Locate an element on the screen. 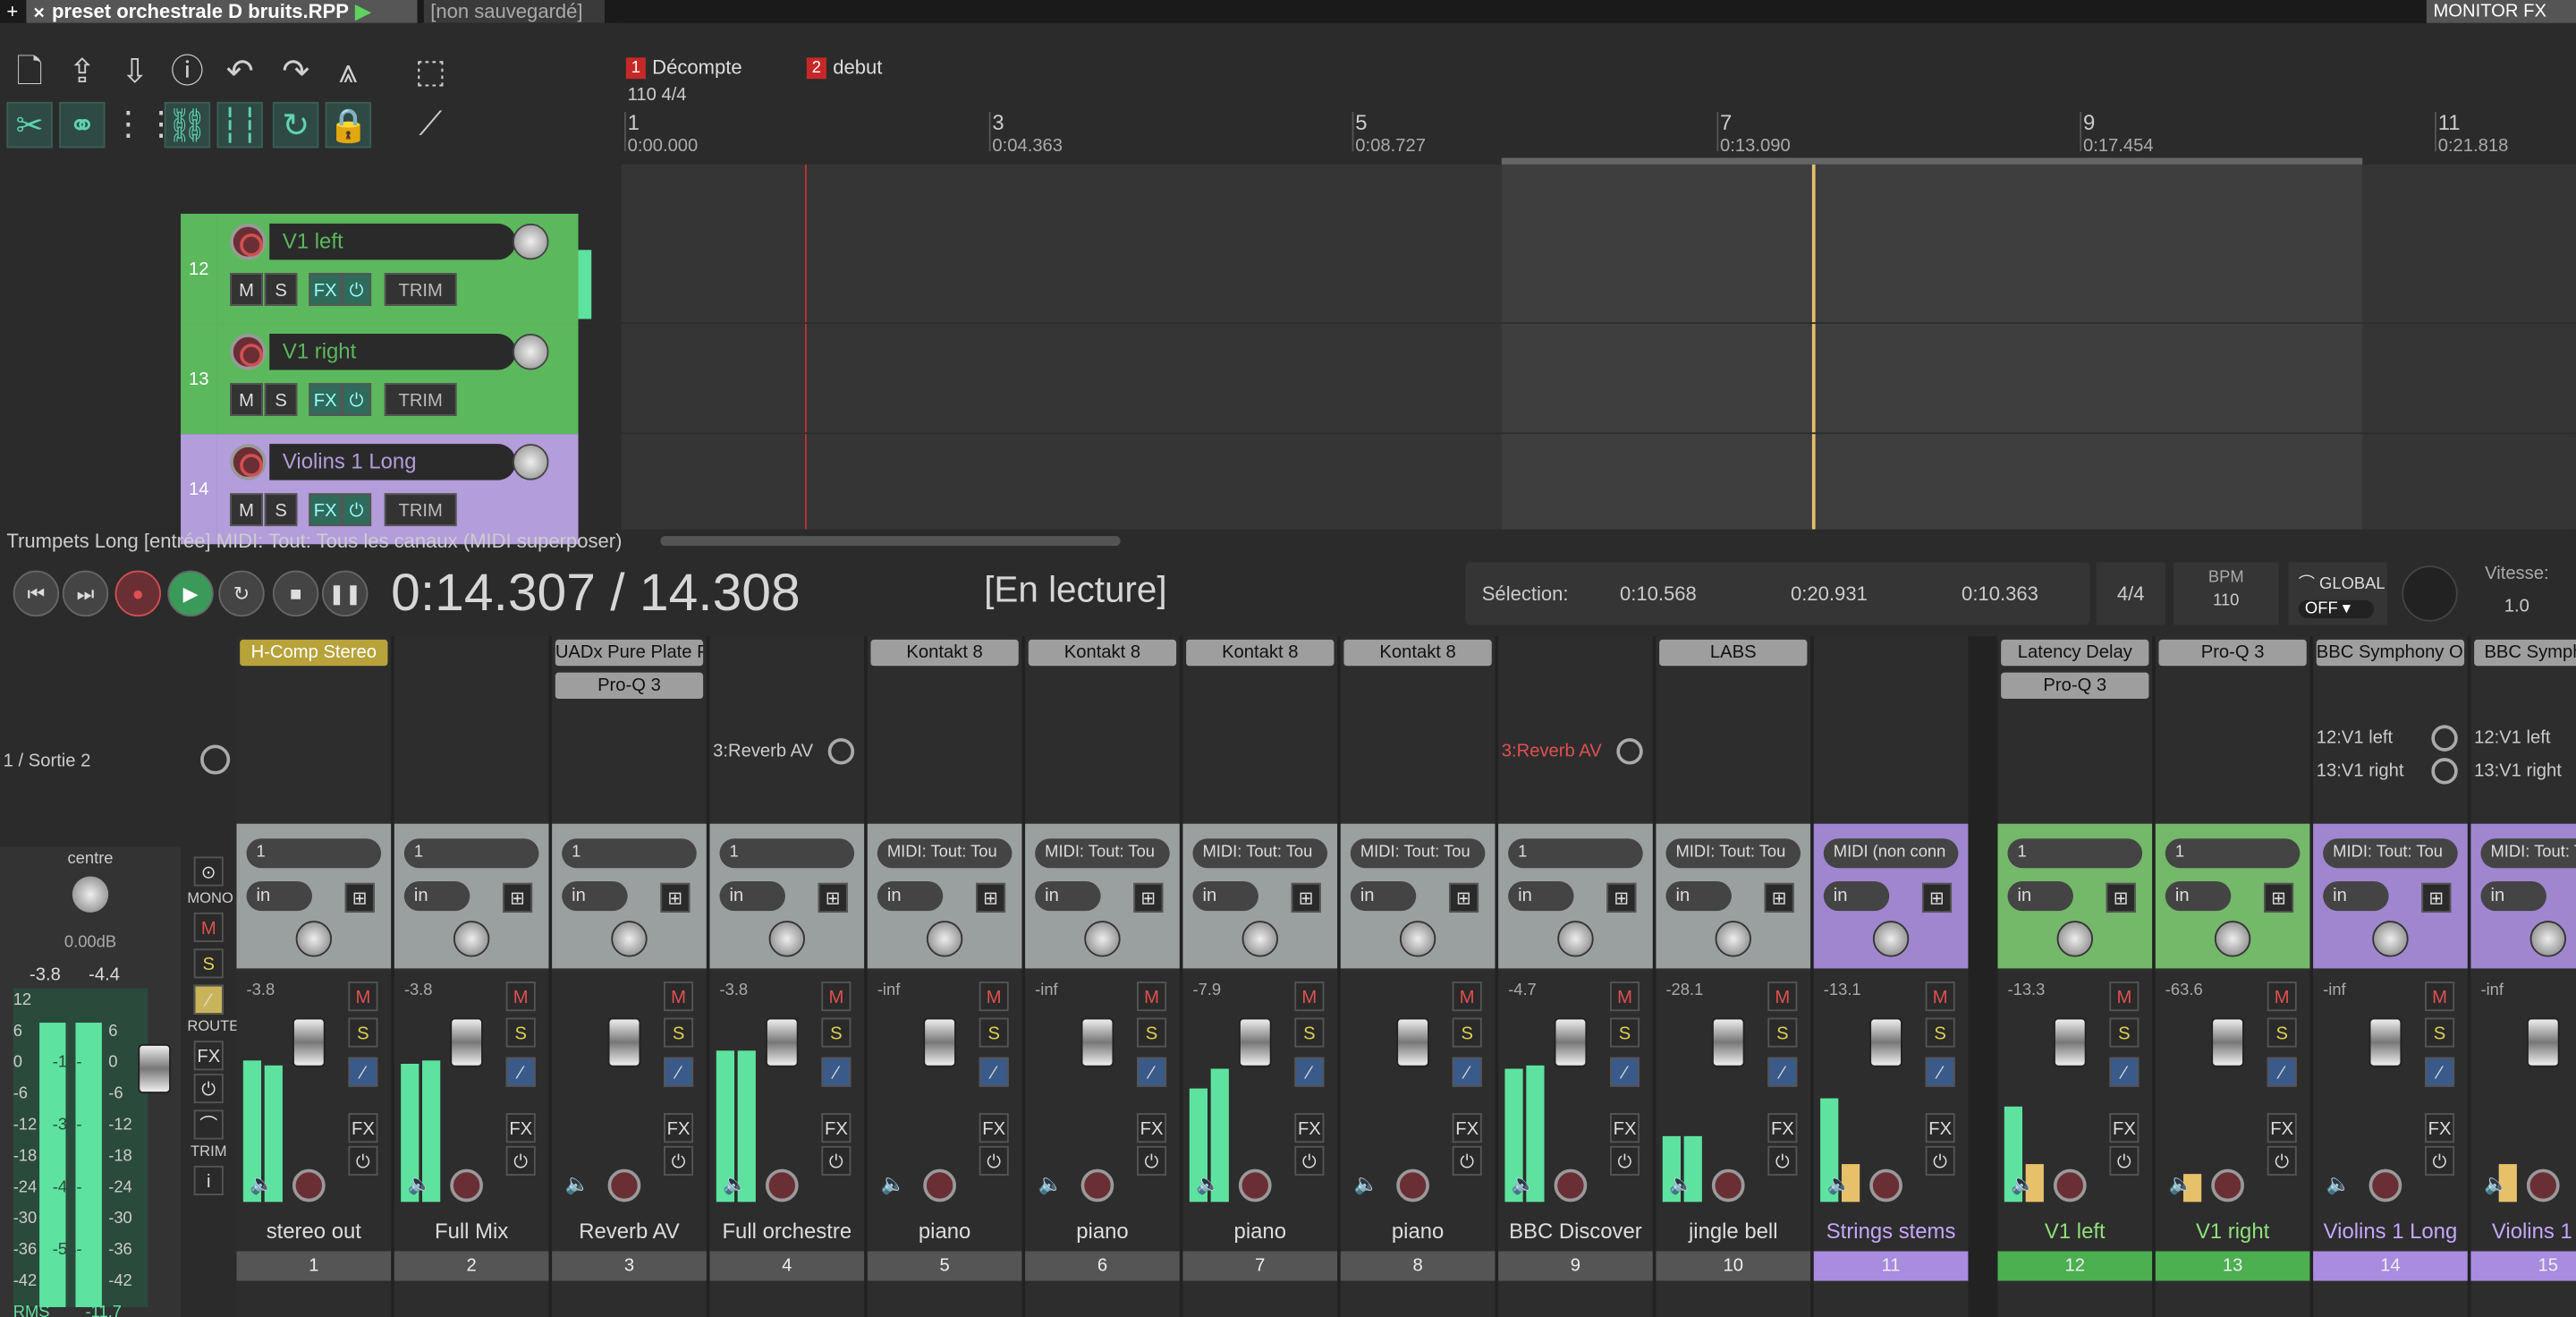  master-fx-button: FX is located at coordinates (208, 1056).